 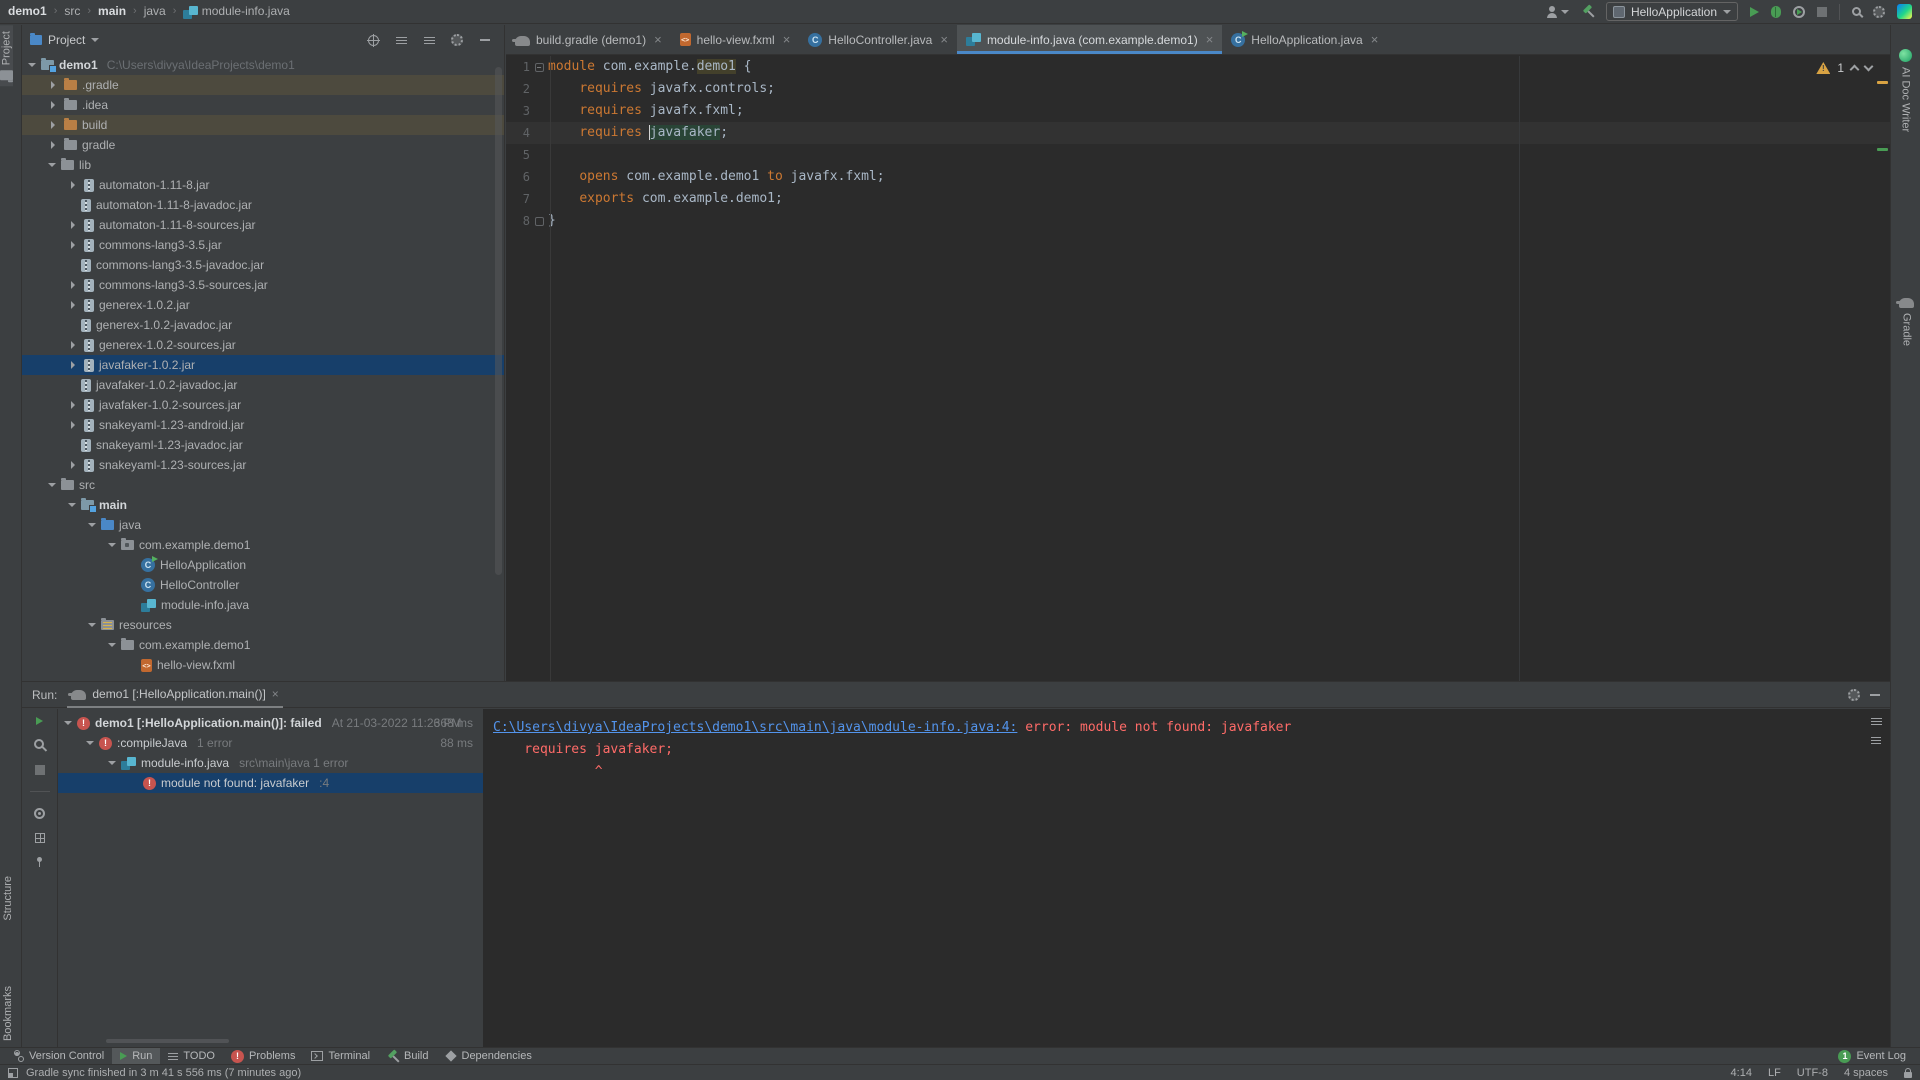 I want to click on scrollbar-warning-mark, so click(x=1882, y=82).